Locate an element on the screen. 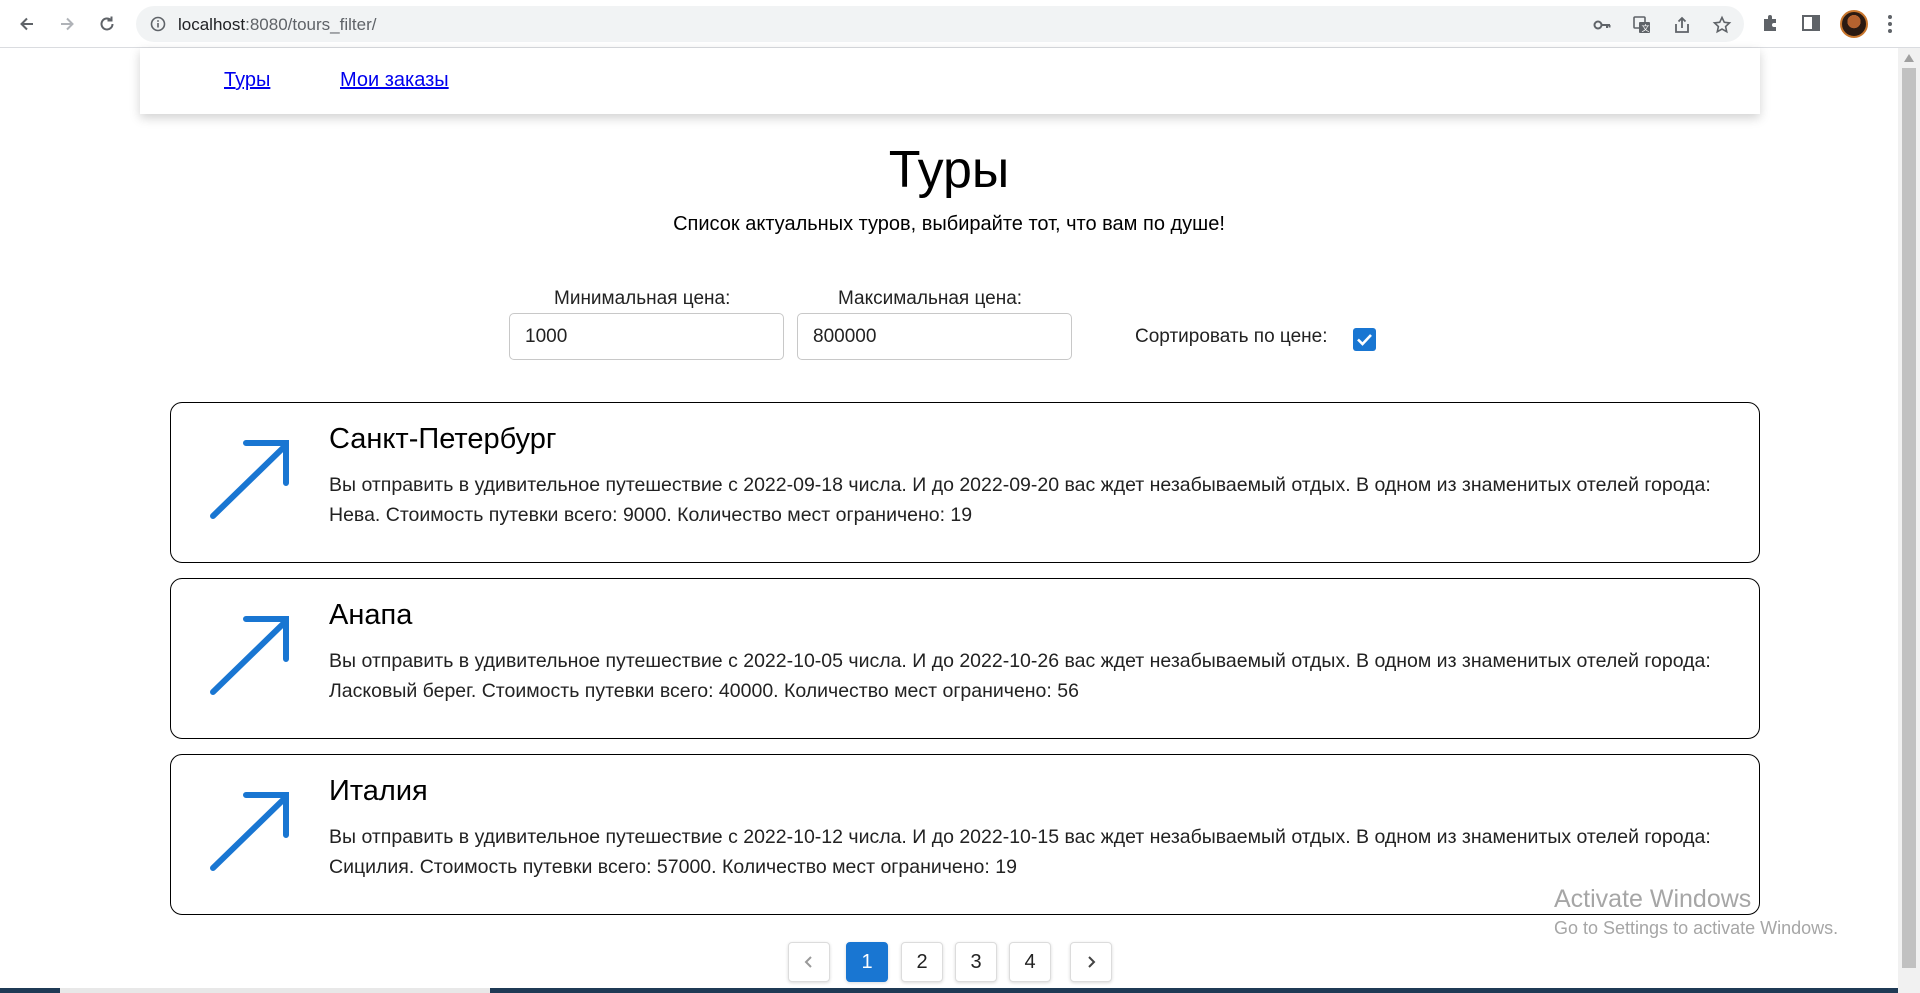 The image size is (1920, 993). arrow-left-icon is located at coordinates (26, 24).